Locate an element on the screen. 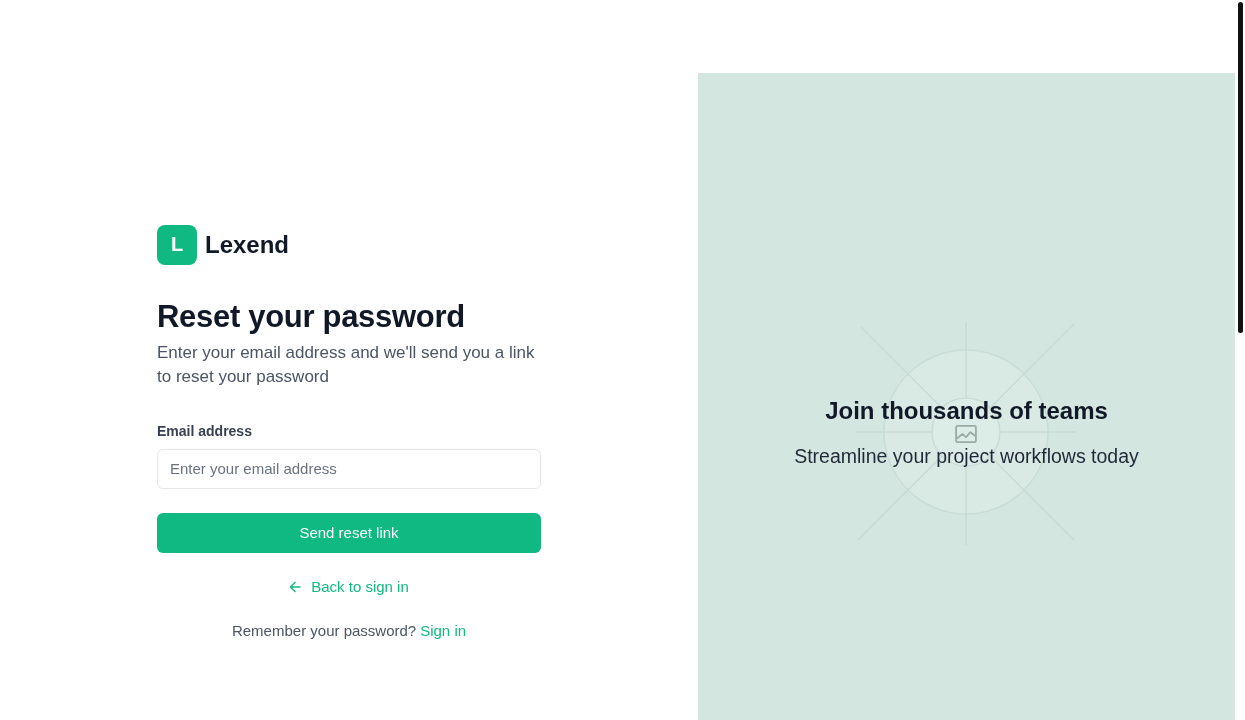 The height and width of the screenshot is (720, 1245). page-subtitle: Enter your email address and we'll send you a link to reset your password is located at coordinates (346, 364).